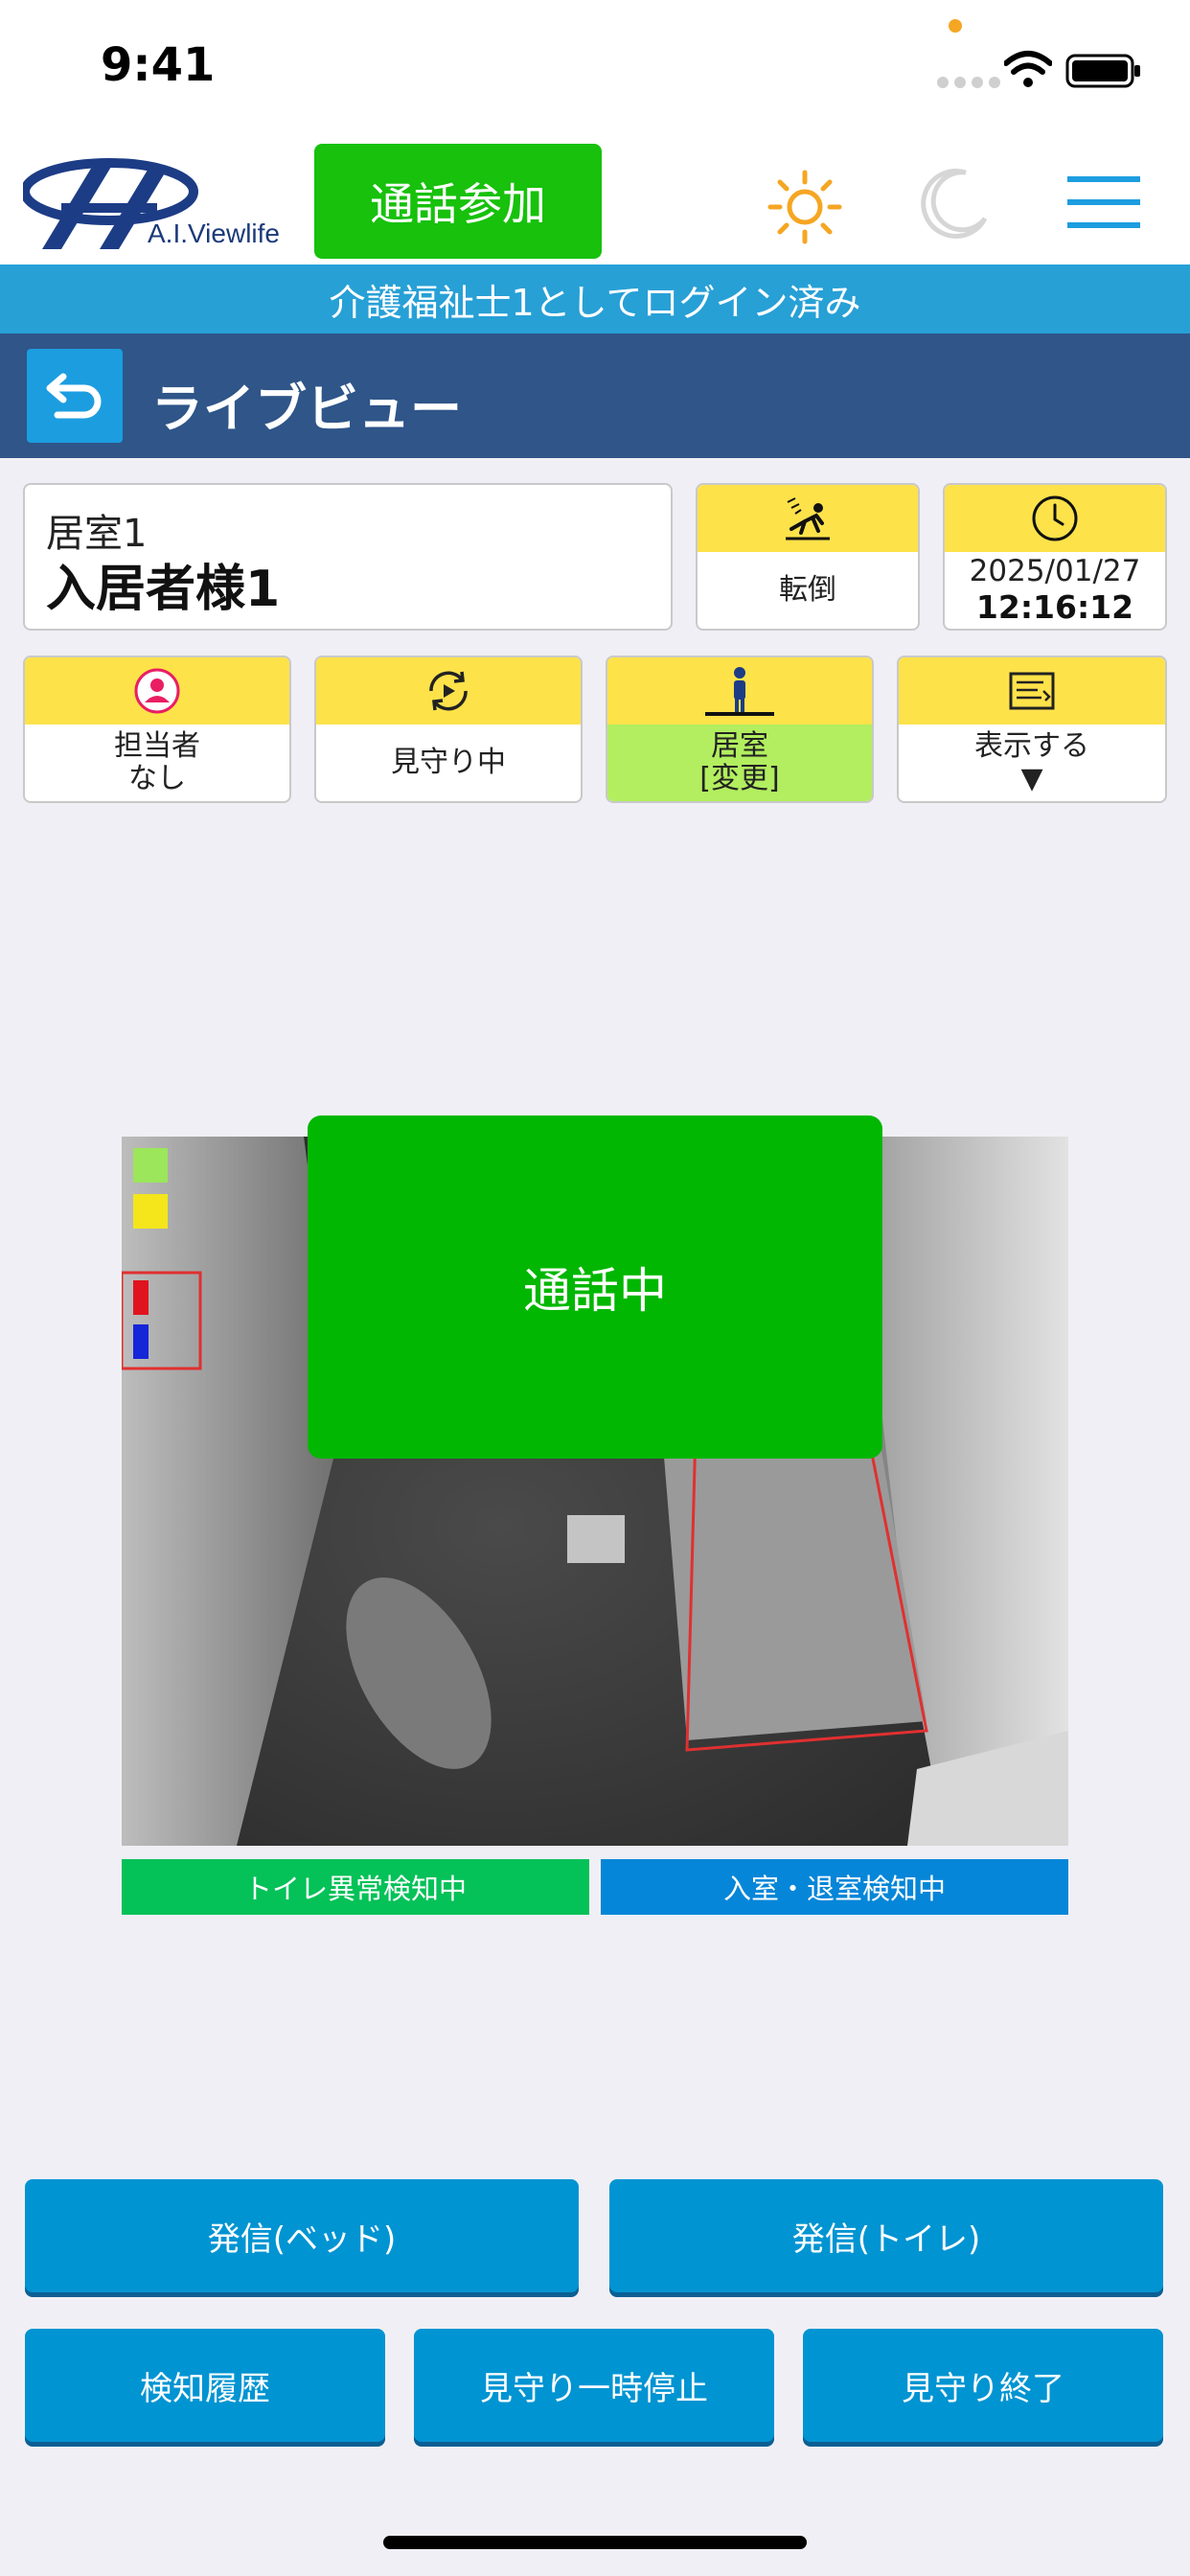 The width and height of the screenshot is (1190, 2576). I want to click on display-toggle-tile: 表示する ▼, so click(1032, 729).